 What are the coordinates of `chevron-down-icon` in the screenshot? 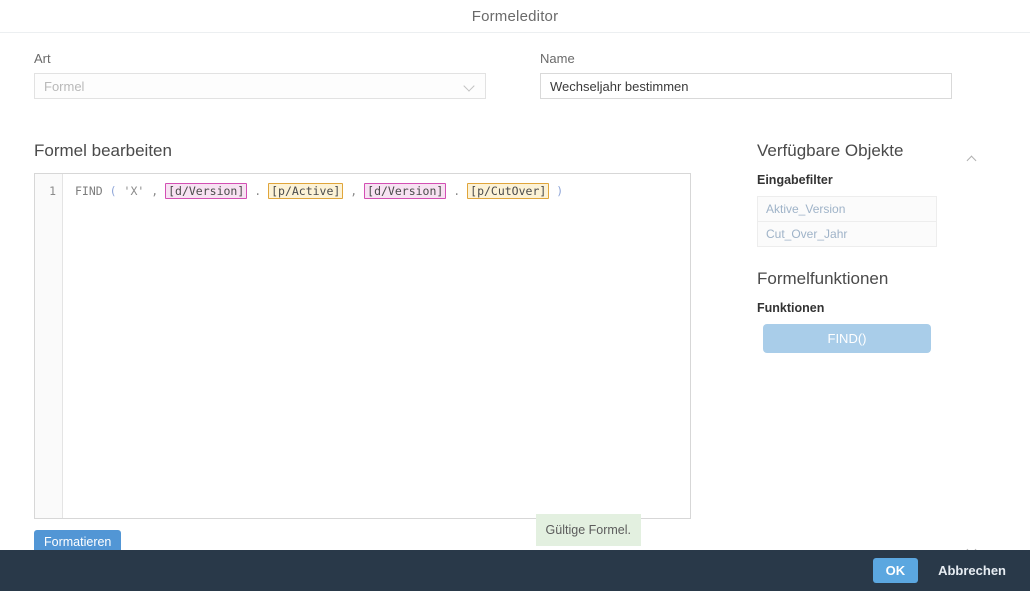 It's located at (470, 86).